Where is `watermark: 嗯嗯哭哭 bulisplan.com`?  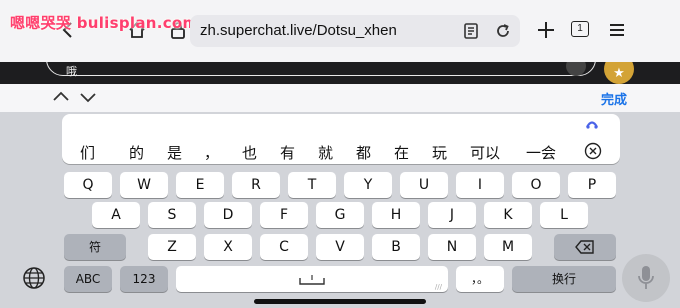
watermark: 嗯嗯哭哭 bulisplan.com is located at coordinates (104, 23).